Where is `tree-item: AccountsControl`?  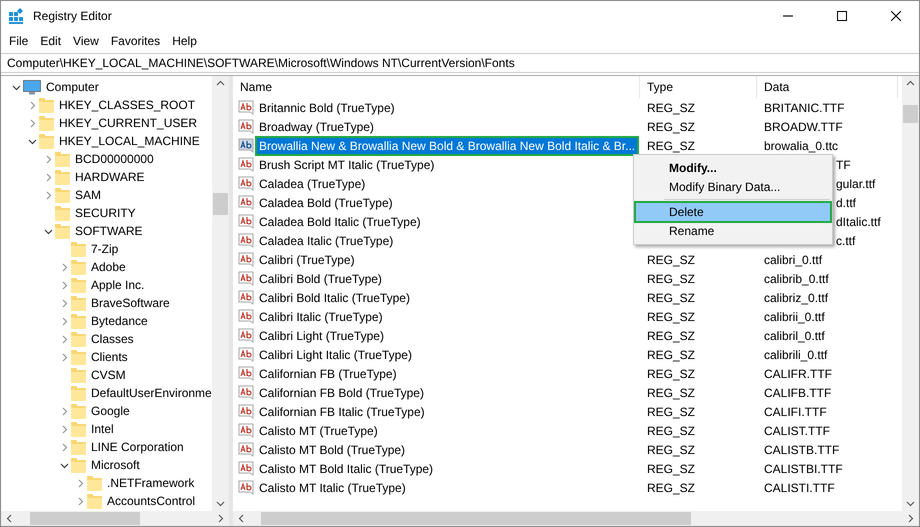 tree-item: AccountsControl is located at coordinates (151, 501).